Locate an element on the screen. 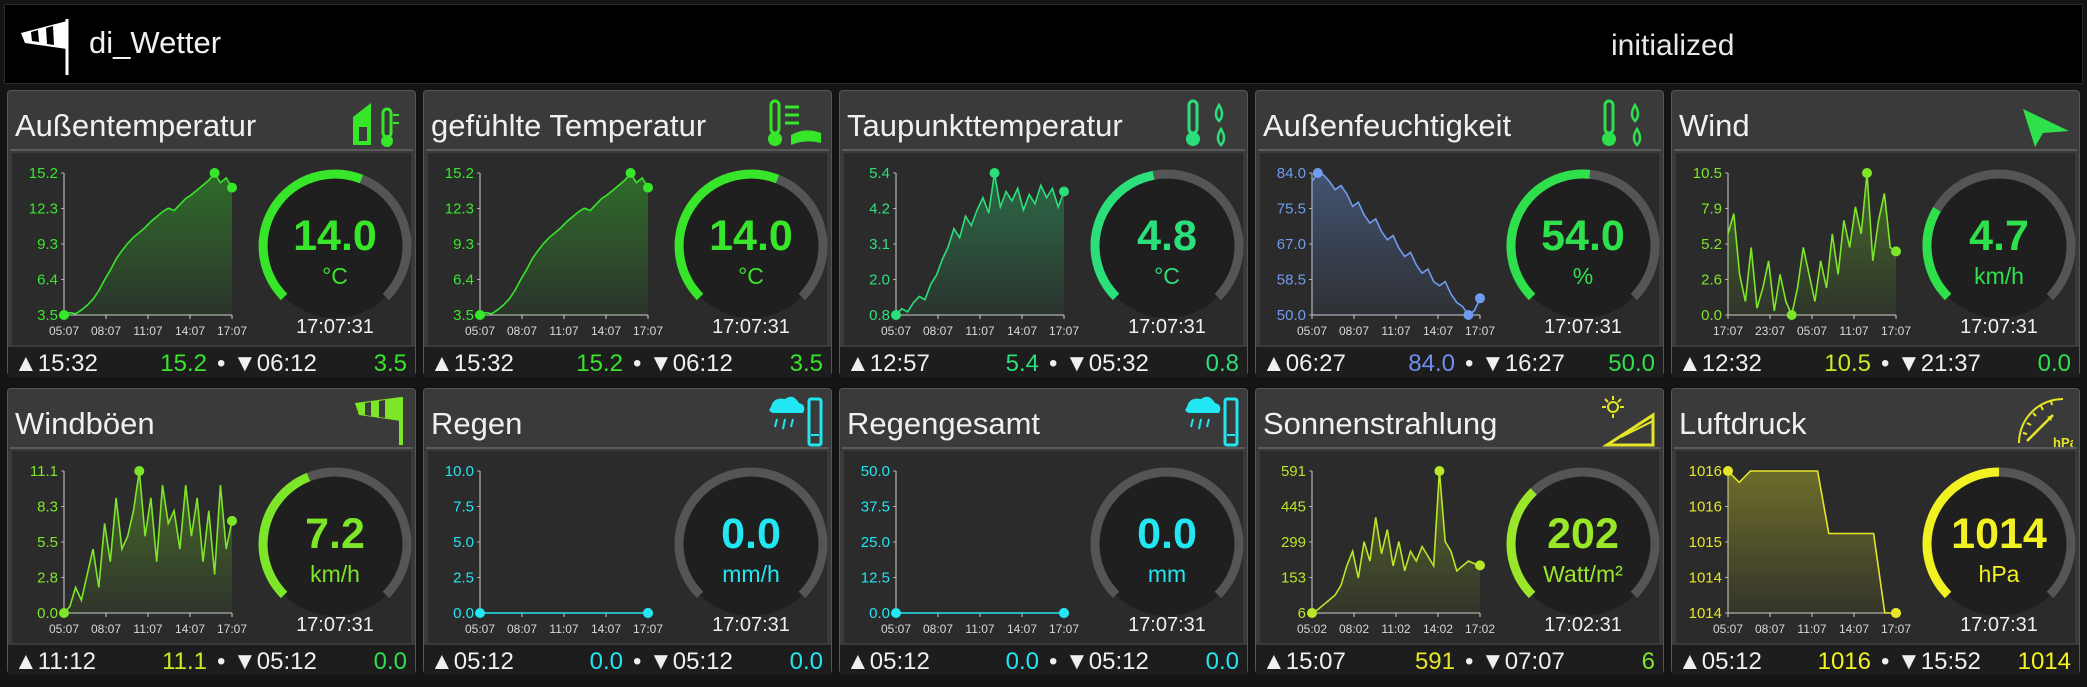 This screenshot has width=2087, height=687. y-tick-label: 2.5 is located at coordinates (463, 578).